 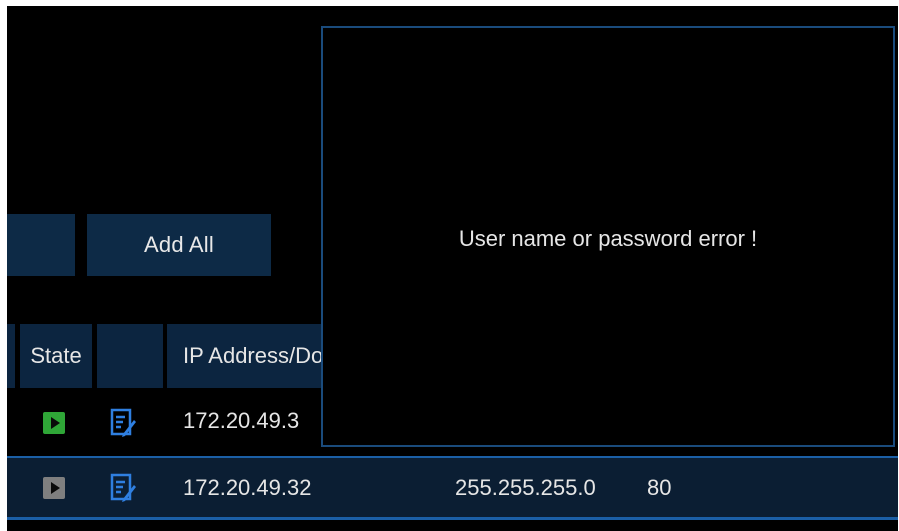 What do you see at coordinates (11, 356) in the screenshot?
I see `table-header-edge` at bounding box center [11, 356].